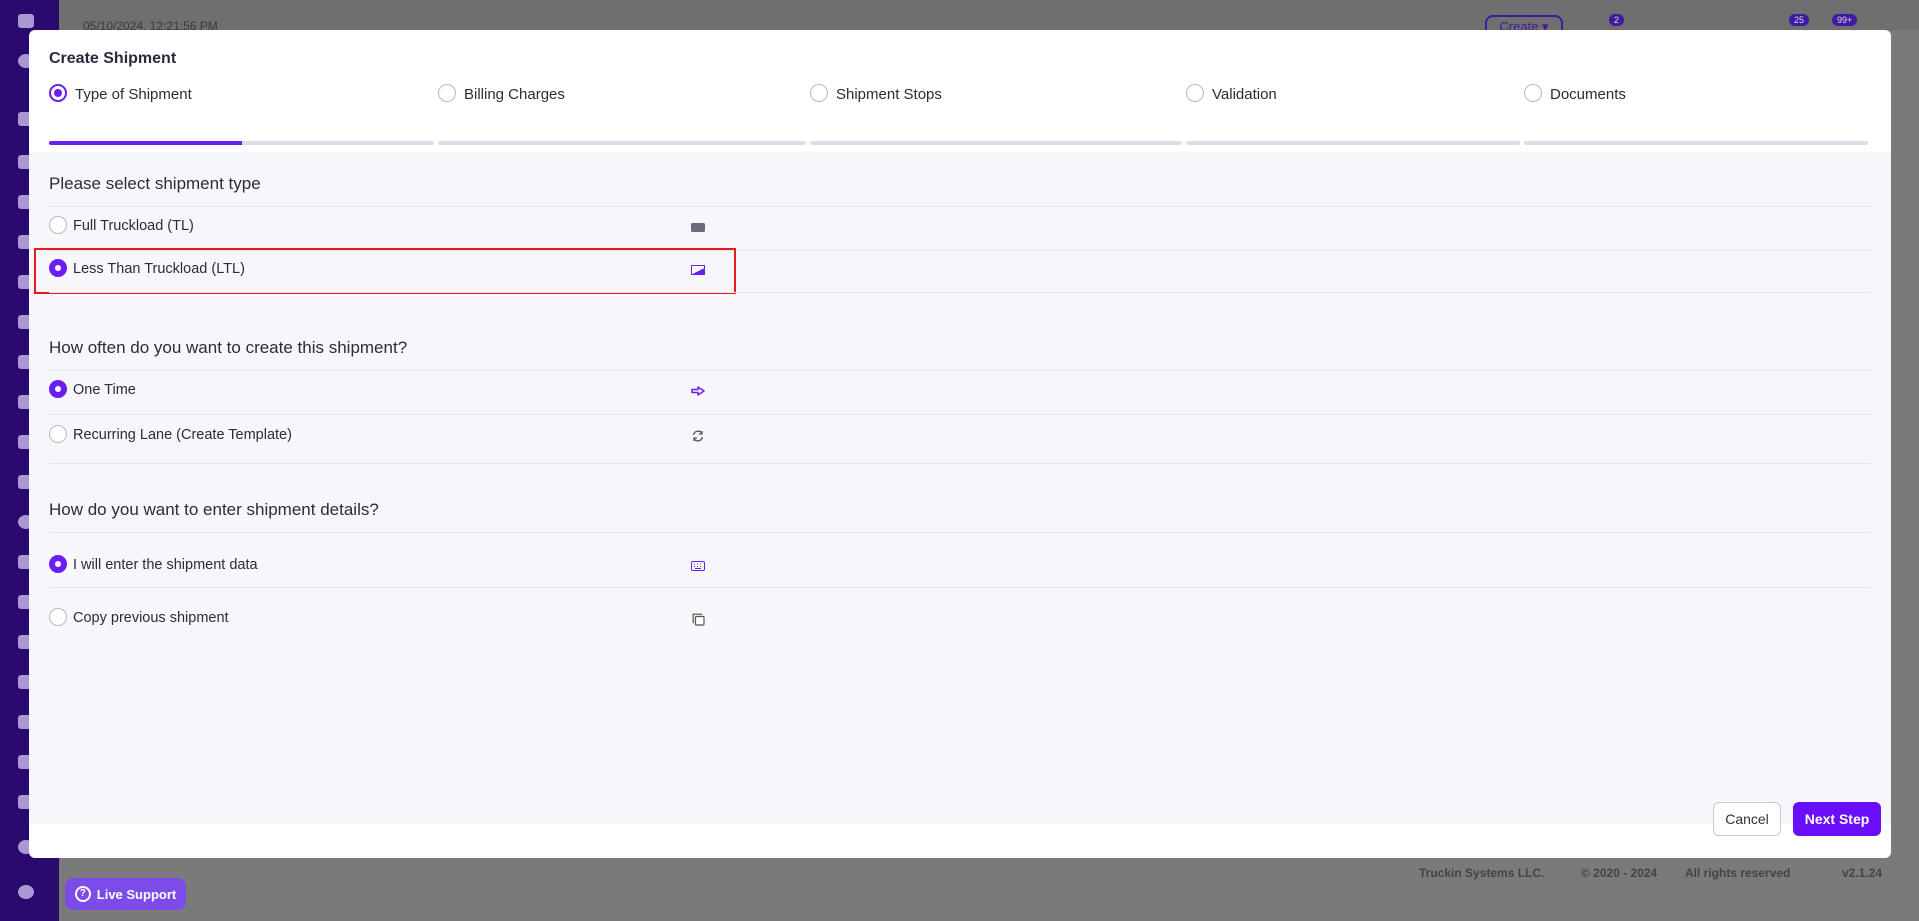 The image size is (1919, 921). What do you see at coordinates (385, 271) in the screenshot?
I see `selection-highlight` at bounding box center [385, 271].